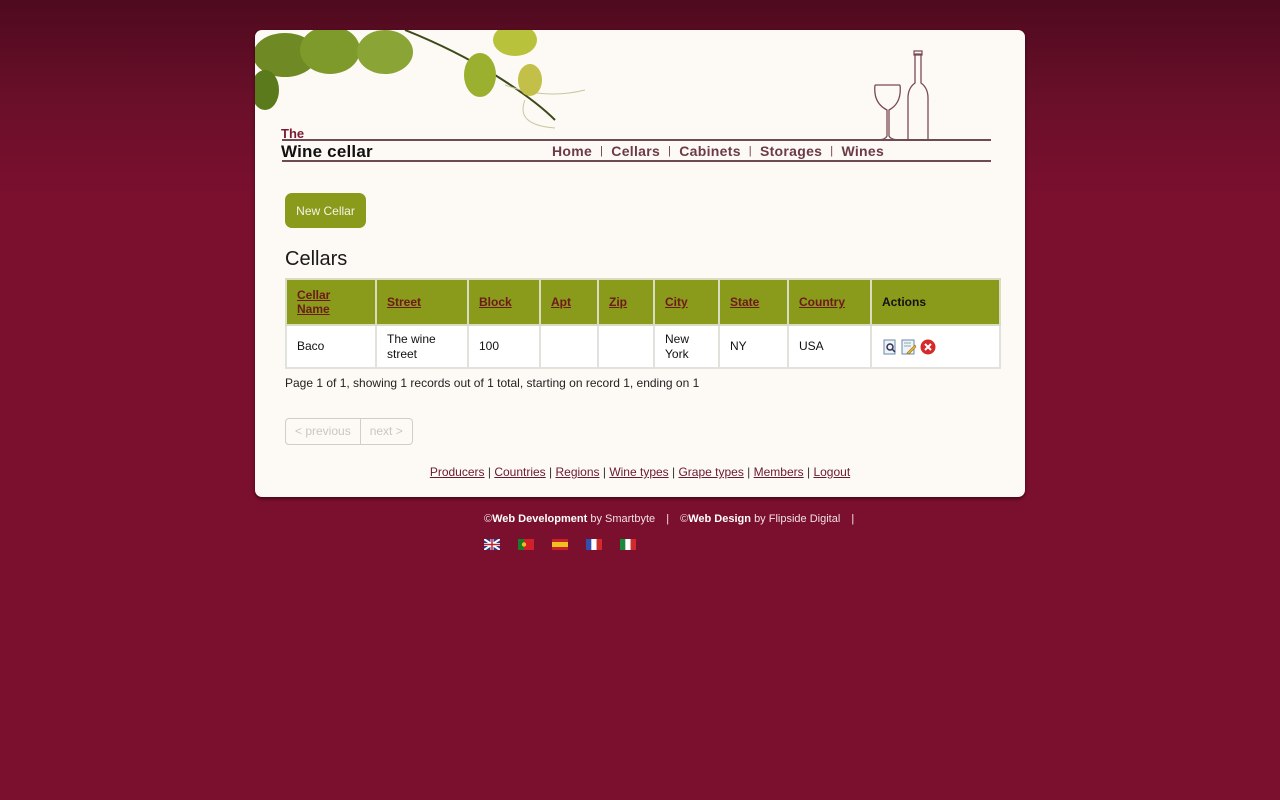  I want to click on cell-cellar-name: Baco, so click(331, 346).